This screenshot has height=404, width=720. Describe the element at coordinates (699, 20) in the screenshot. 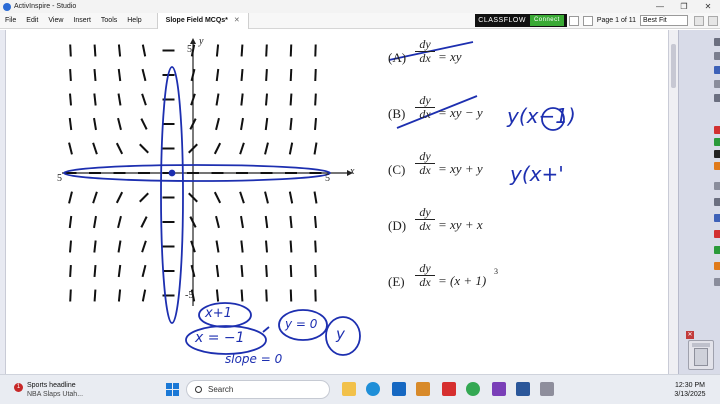

I see `toolbar-menu-icon` at that location.